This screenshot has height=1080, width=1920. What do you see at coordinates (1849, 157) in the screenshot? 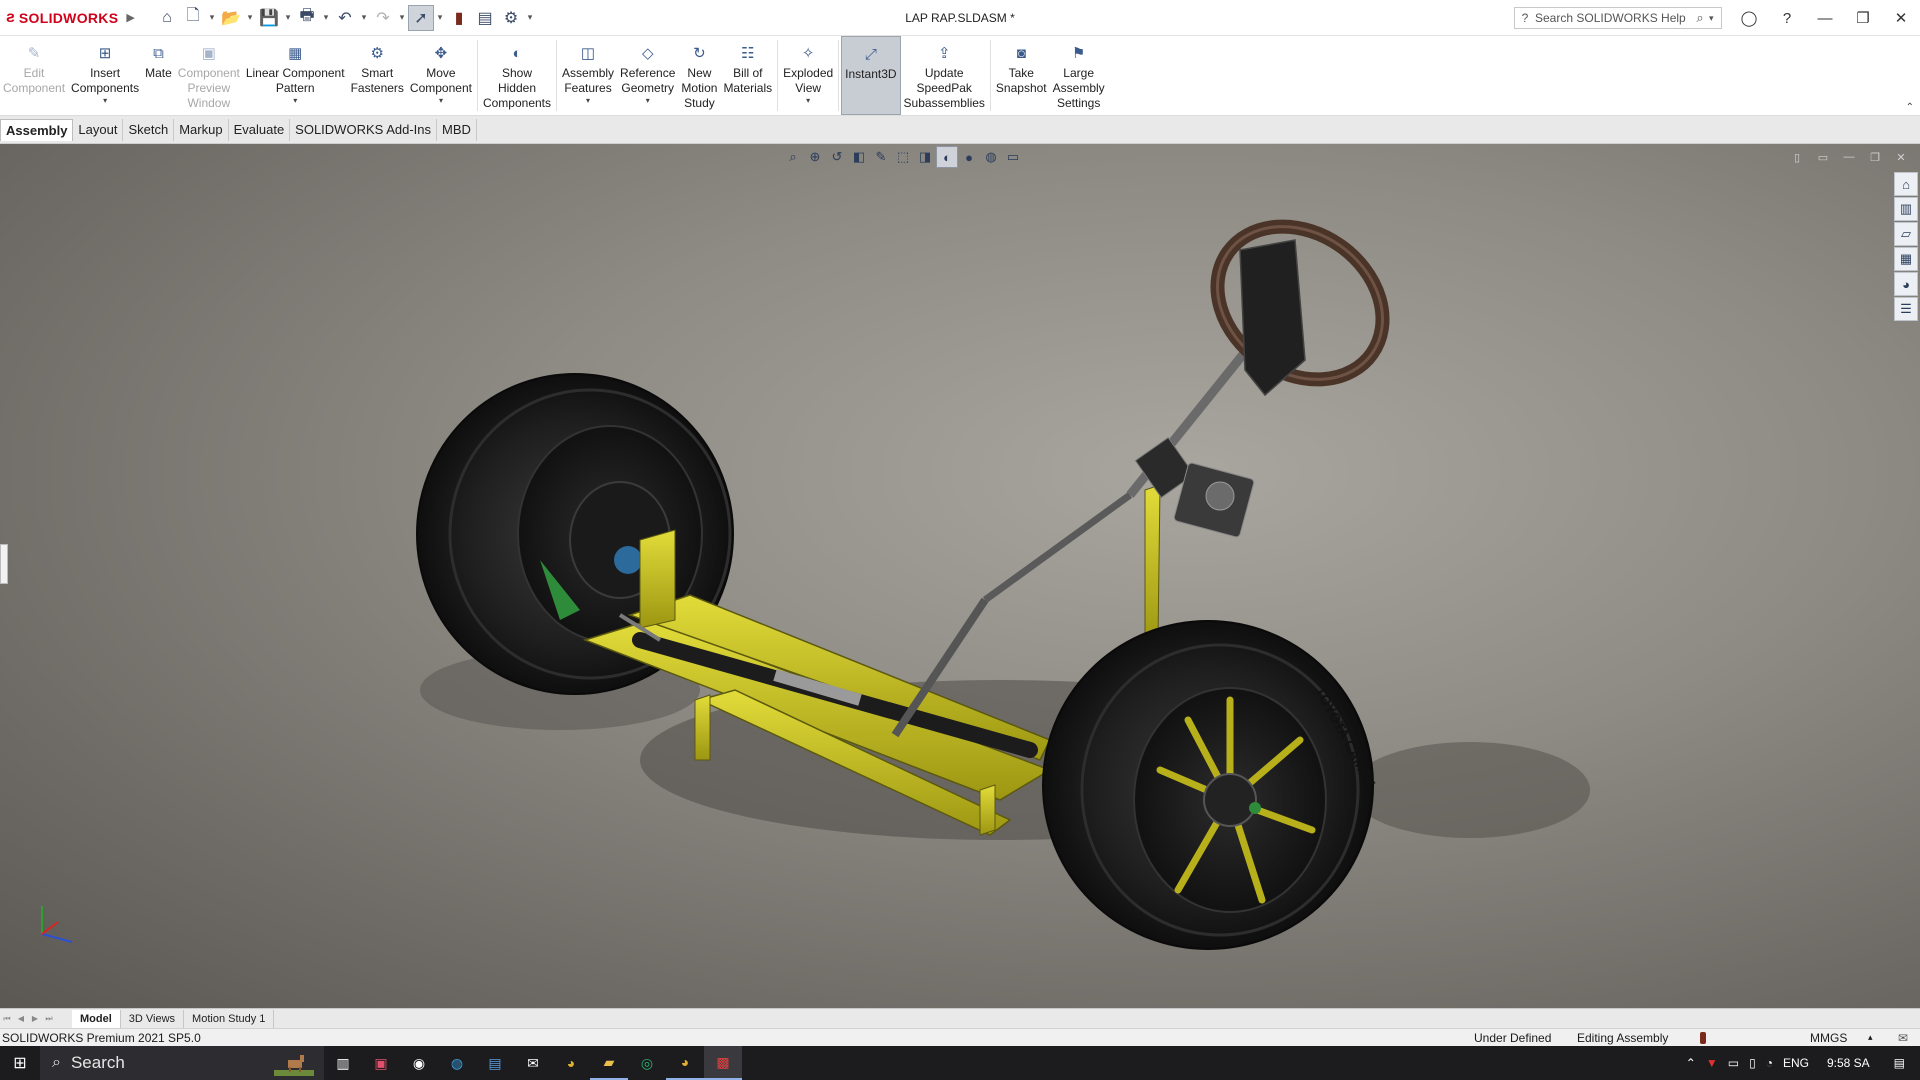
I see `viewport-minimize-icon: —` at bounding box center [1849, 157].